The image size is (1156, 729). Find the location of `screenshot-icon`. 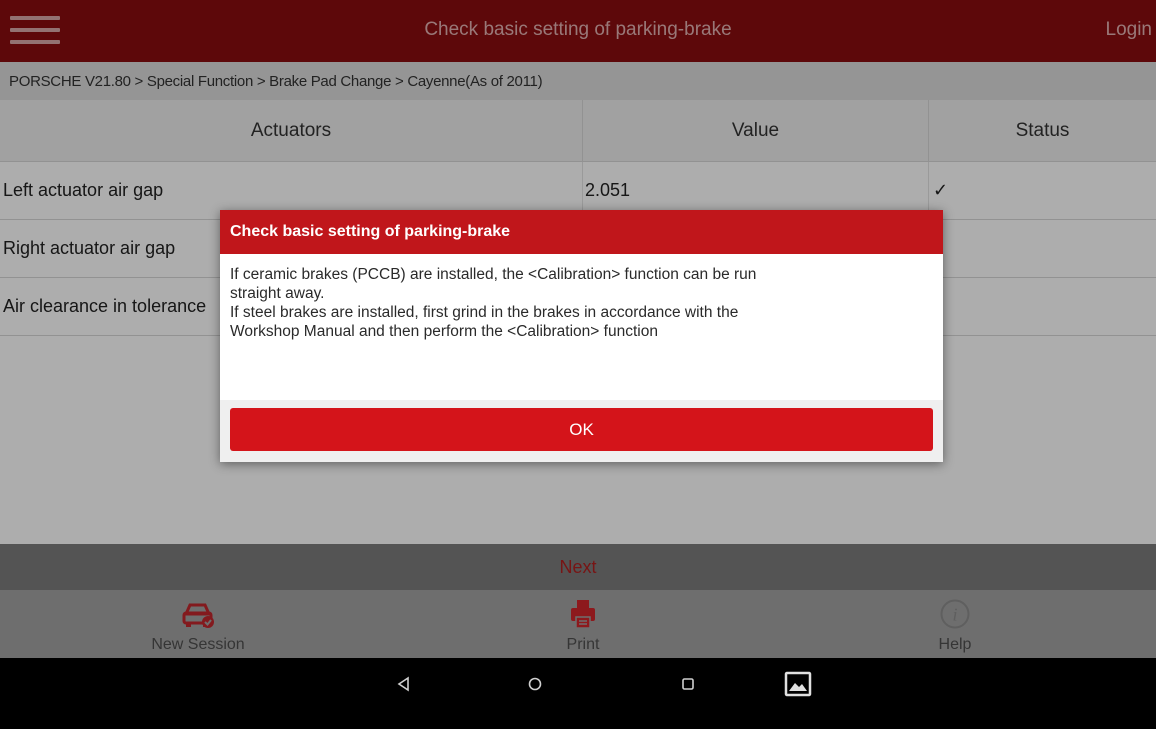

screenshot-icon is located at coordinates (798, 684).